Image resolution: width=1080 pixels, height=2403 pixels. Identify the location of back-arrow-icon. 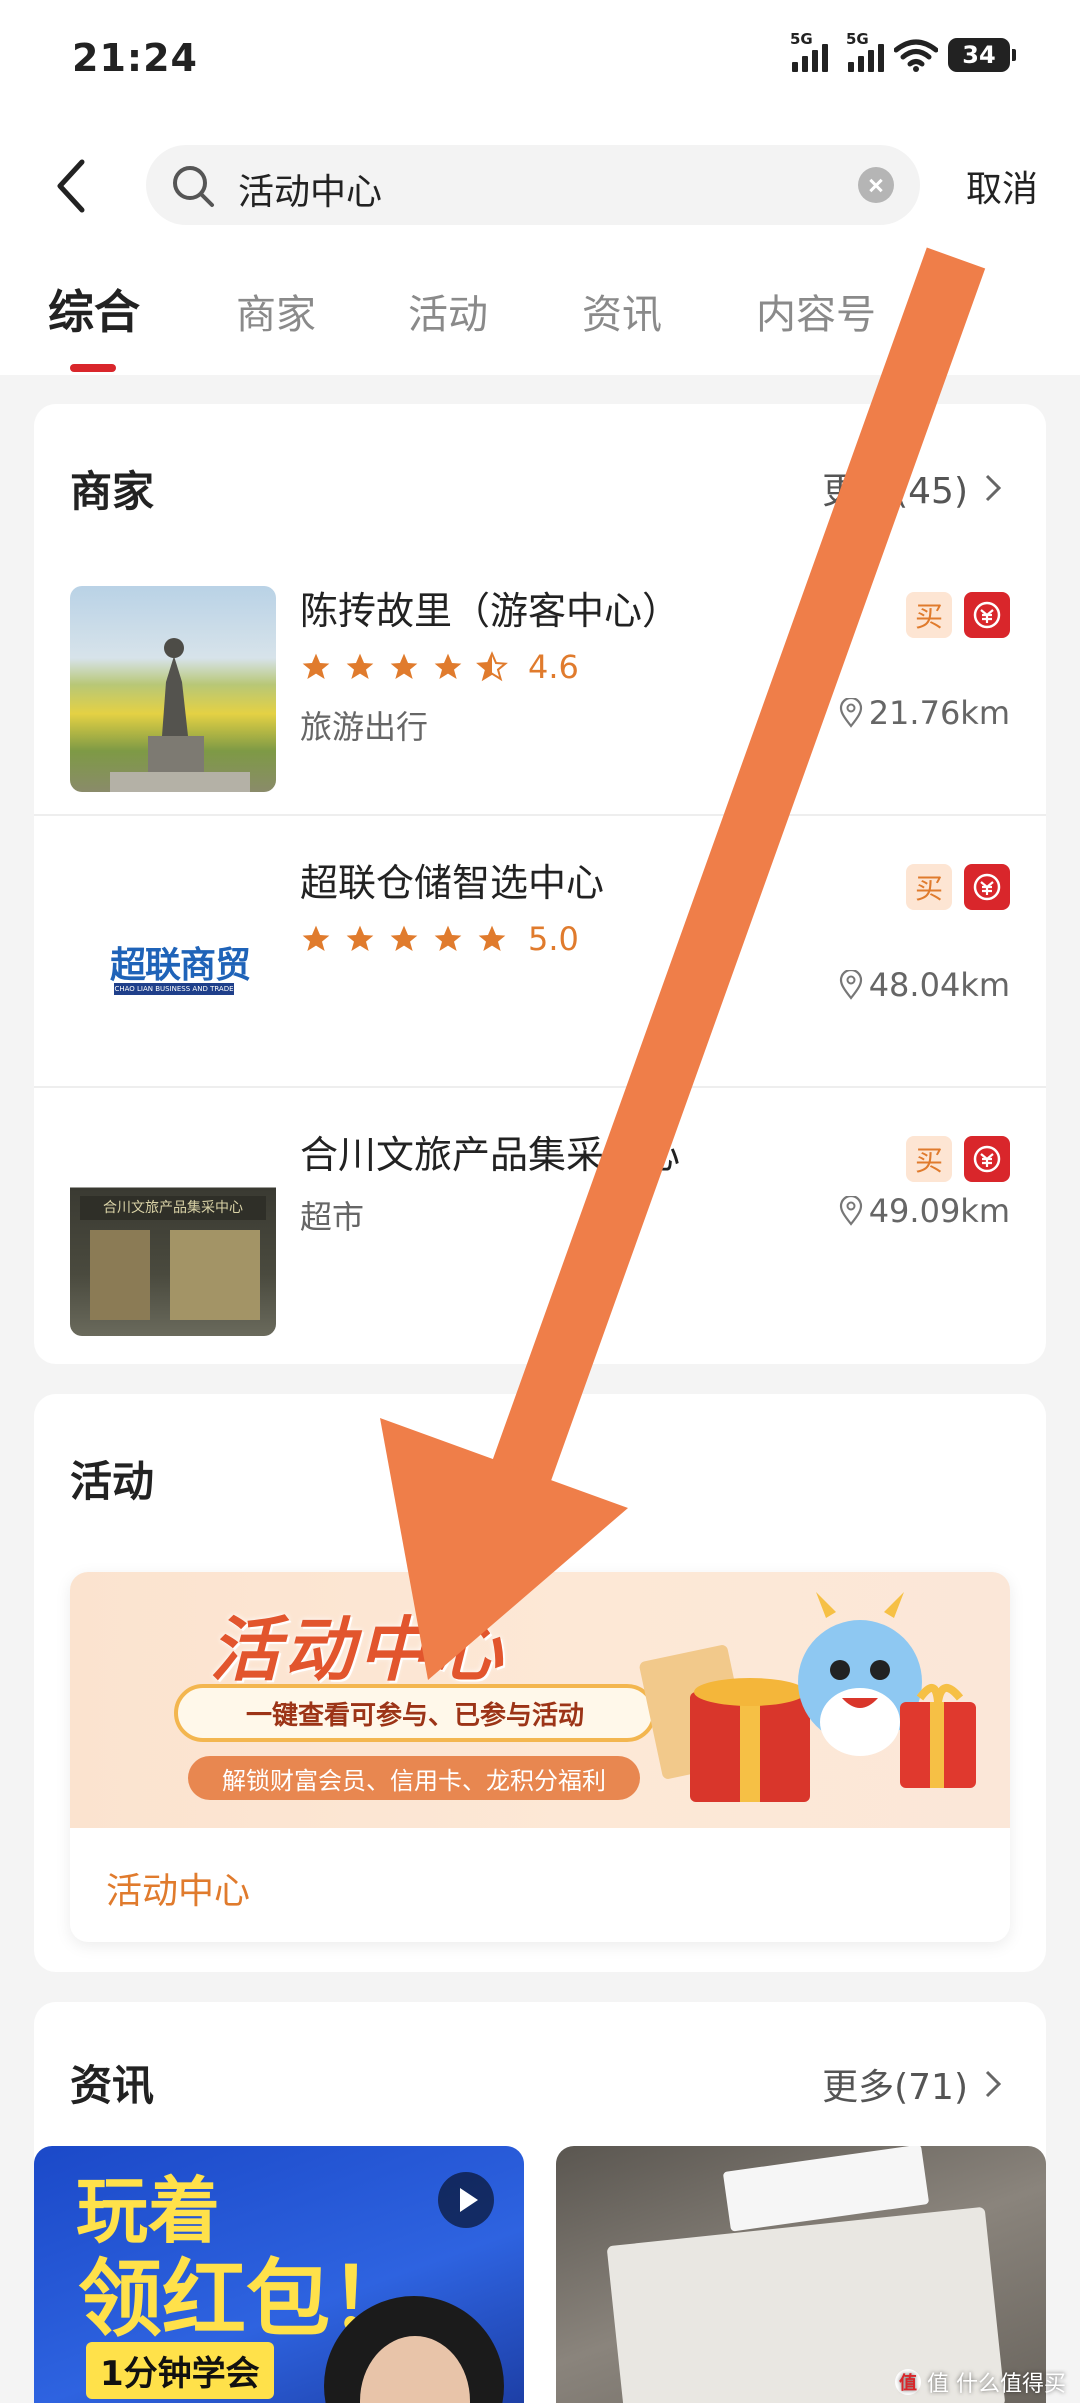
(73, 186).